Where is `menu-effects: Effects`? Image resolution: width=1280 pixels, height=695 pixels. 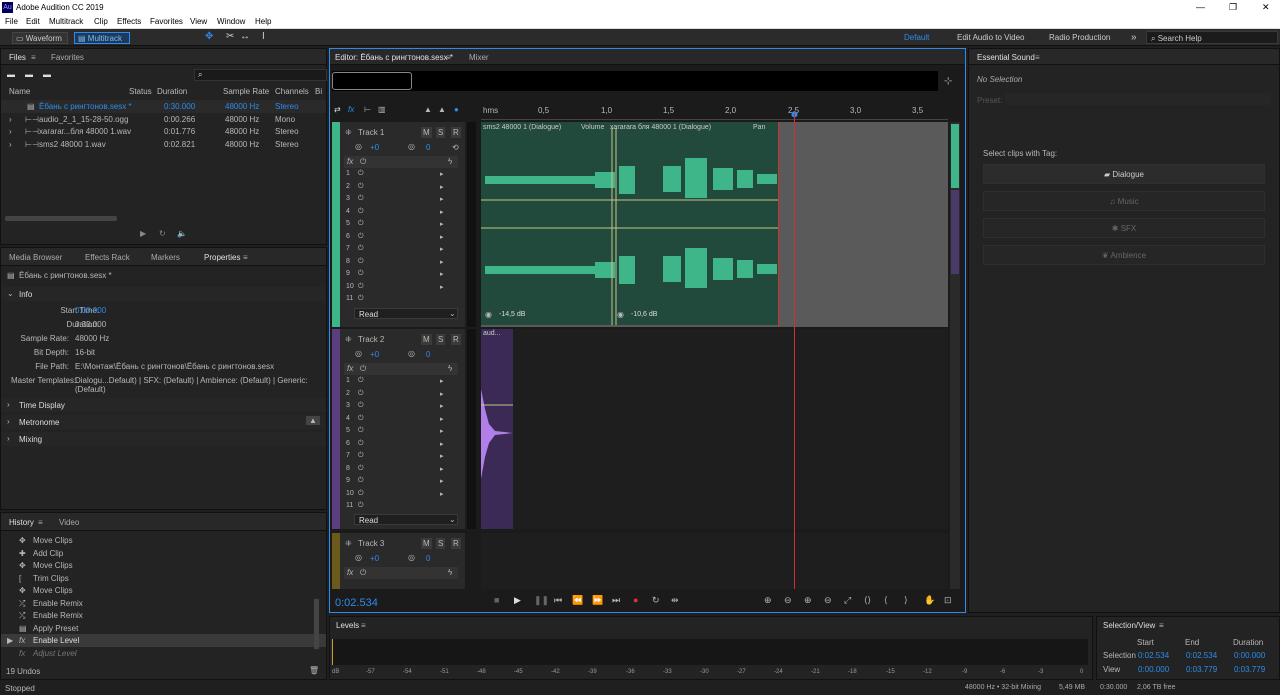 menu-effects: Effects is located at coordinates (129, 21).